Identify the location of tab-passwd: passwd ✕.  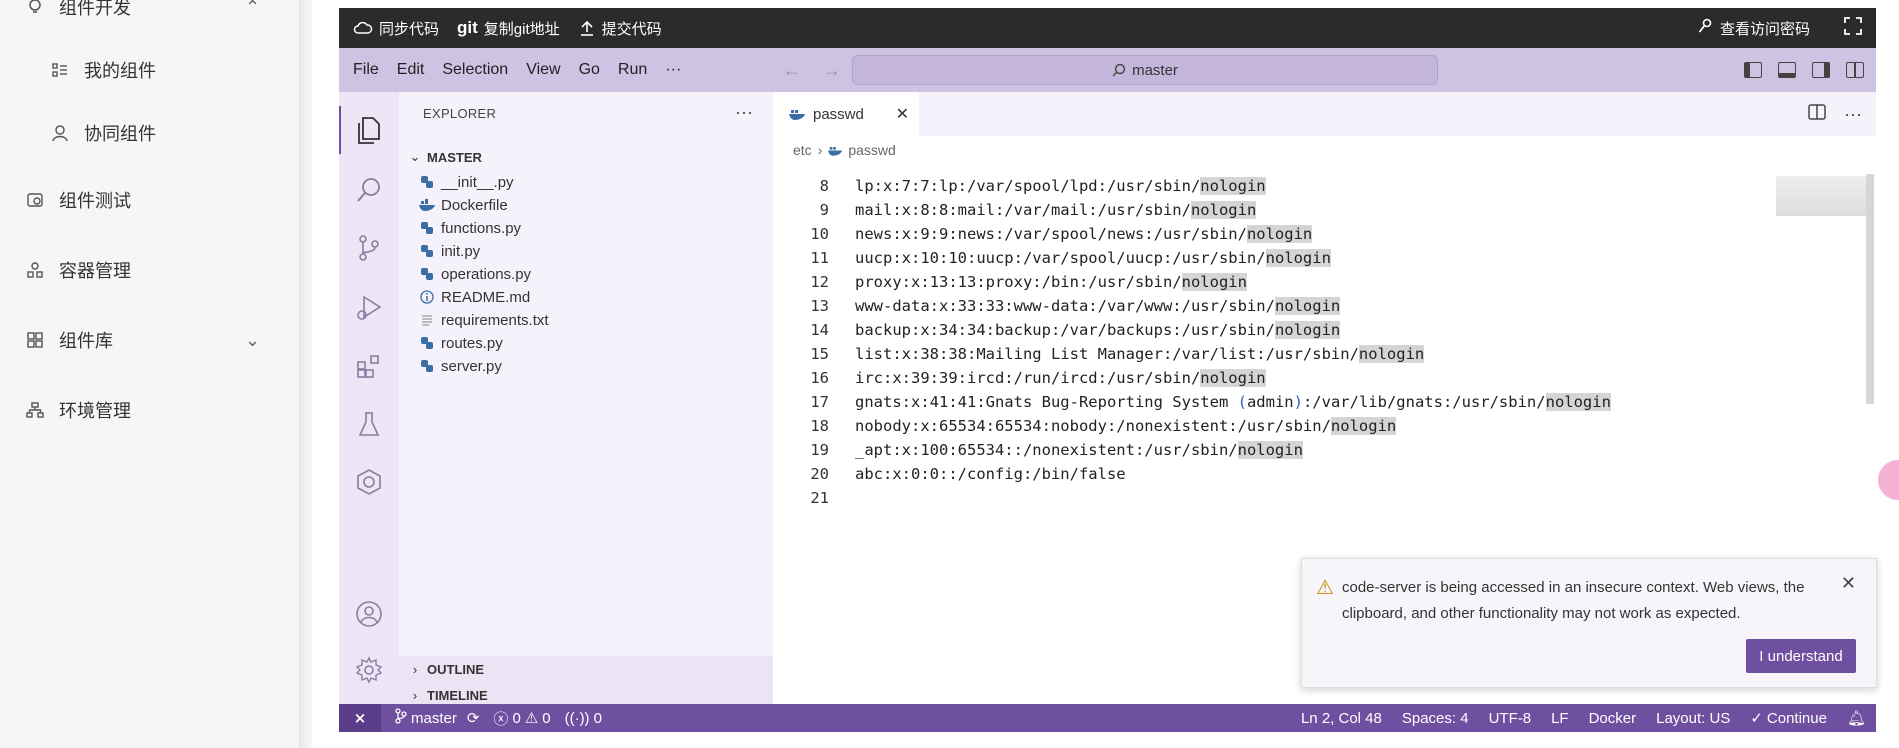
(846, 114).